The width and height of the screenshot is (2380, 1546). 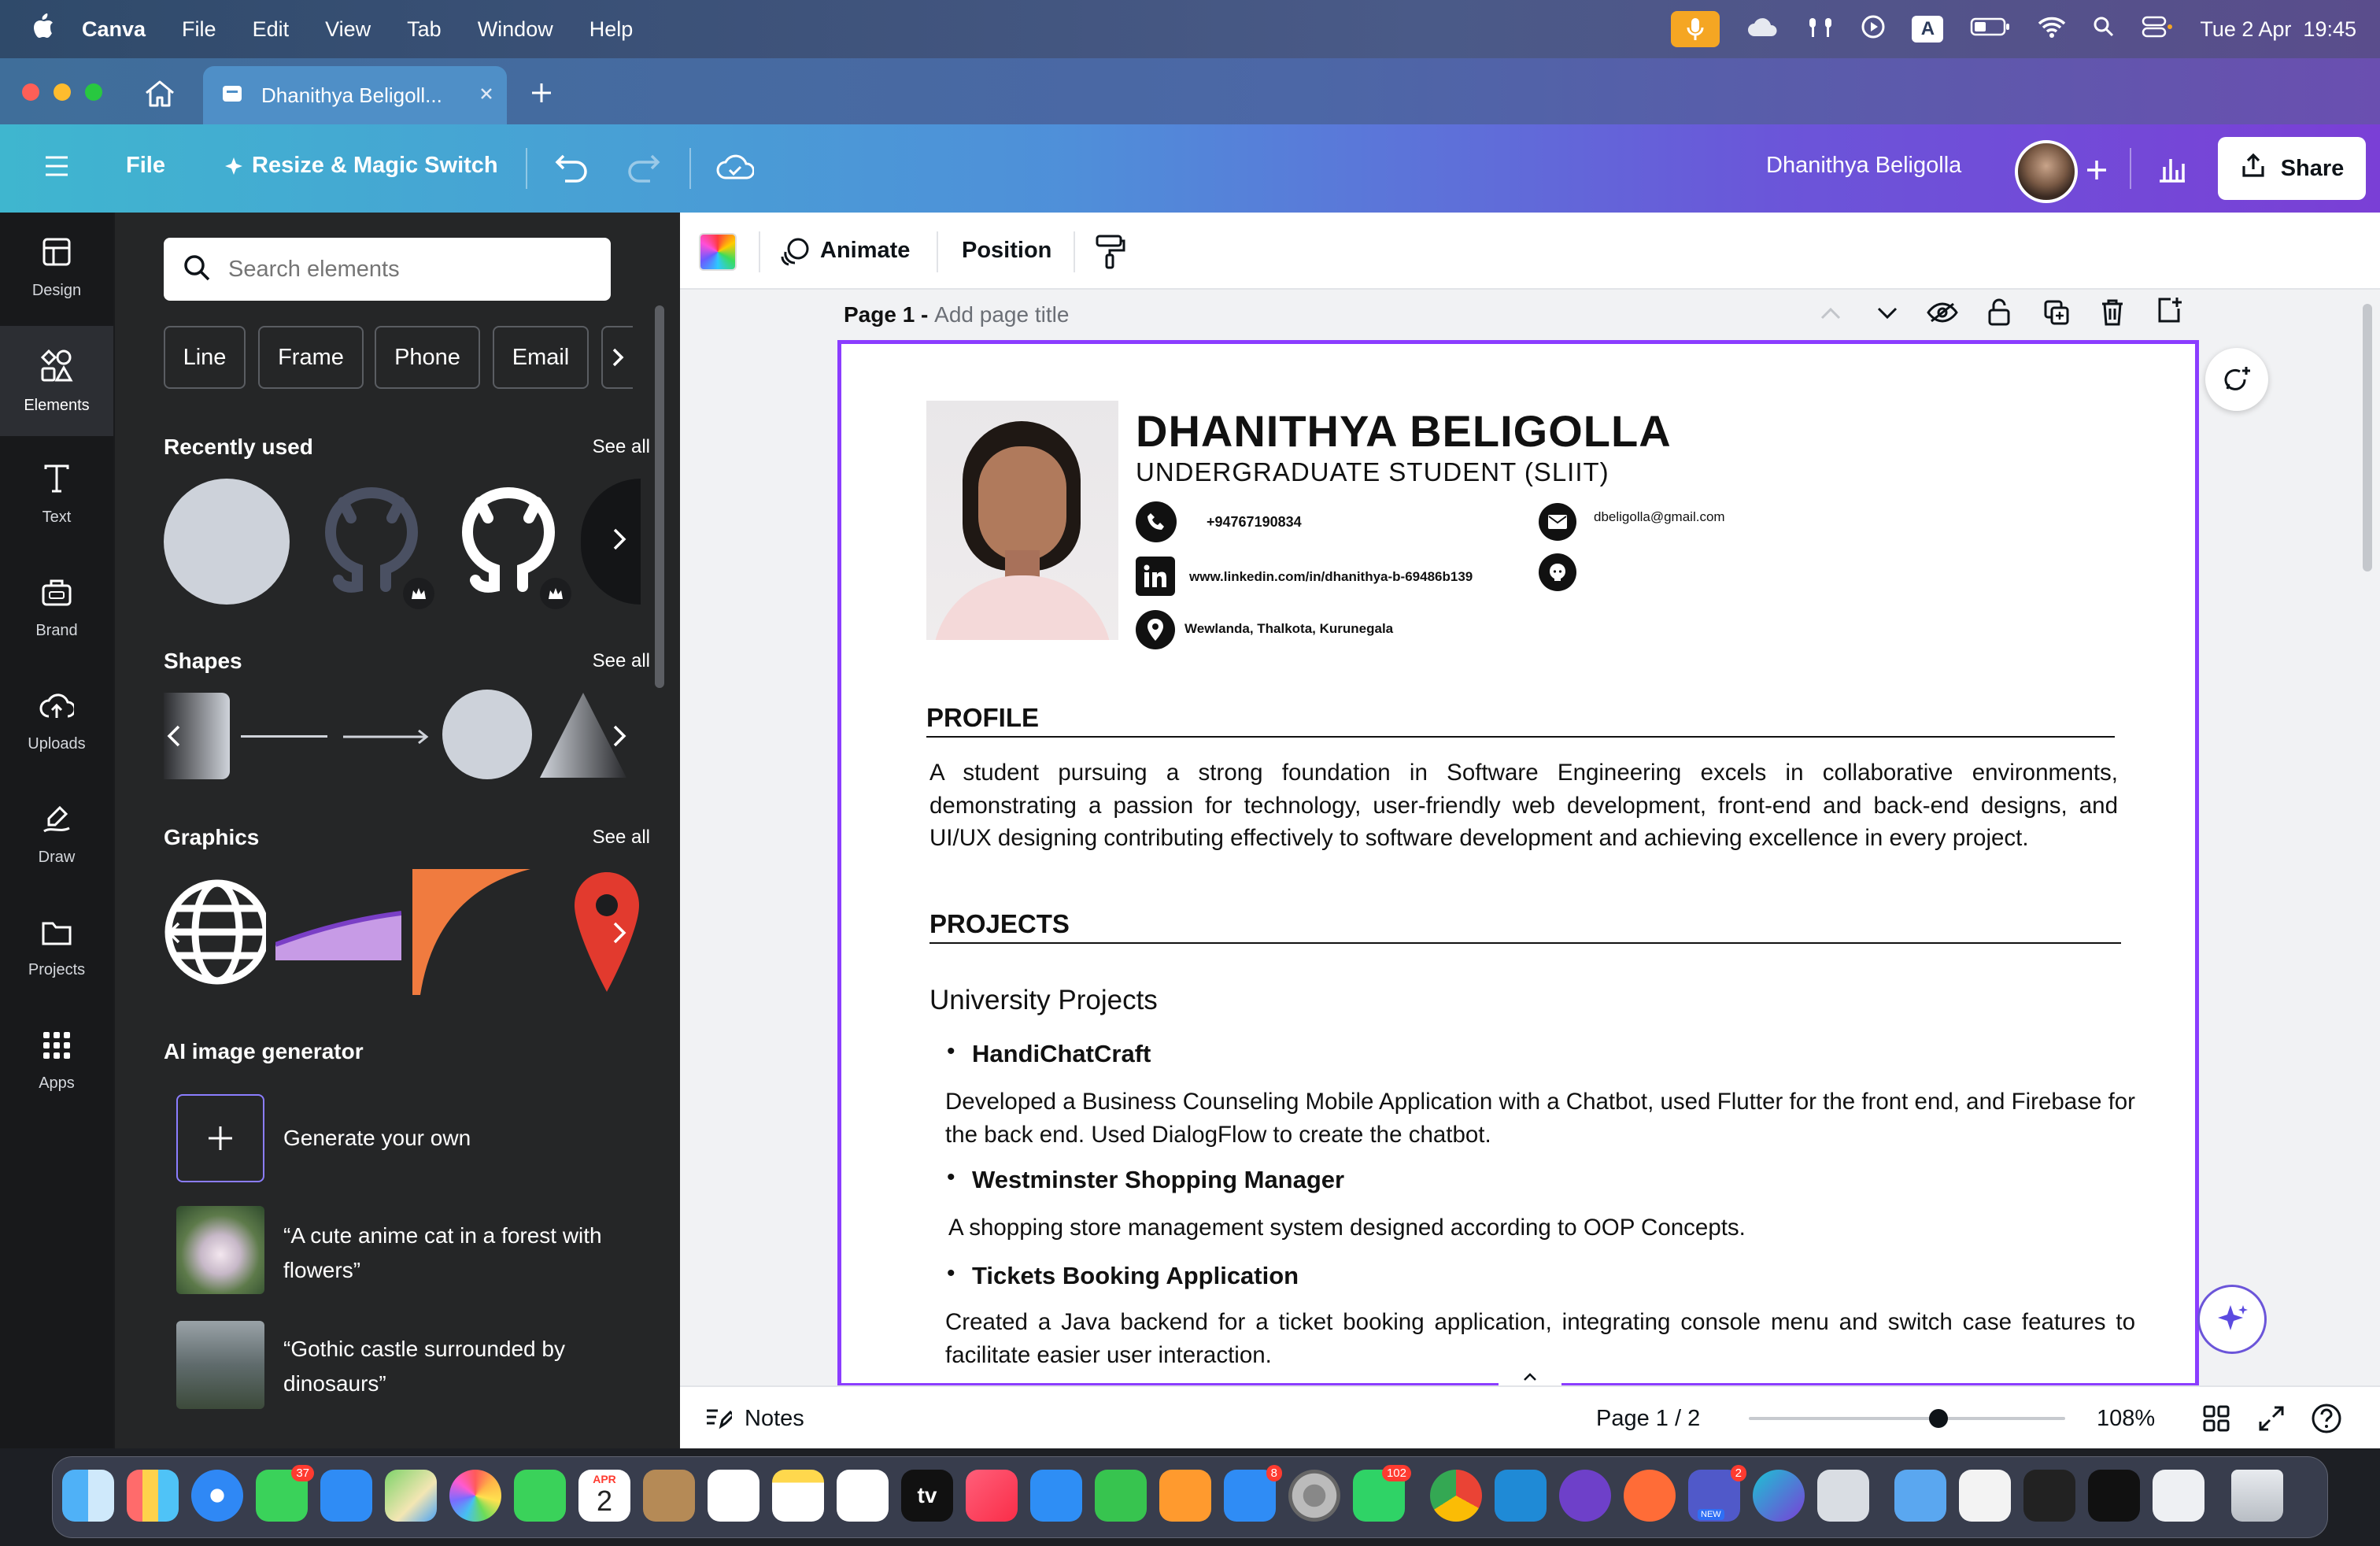 What do you see at coordinates (1843, 1496) in the screenshot?
I see `preview-icon` at bounding box center [1843, 1496].